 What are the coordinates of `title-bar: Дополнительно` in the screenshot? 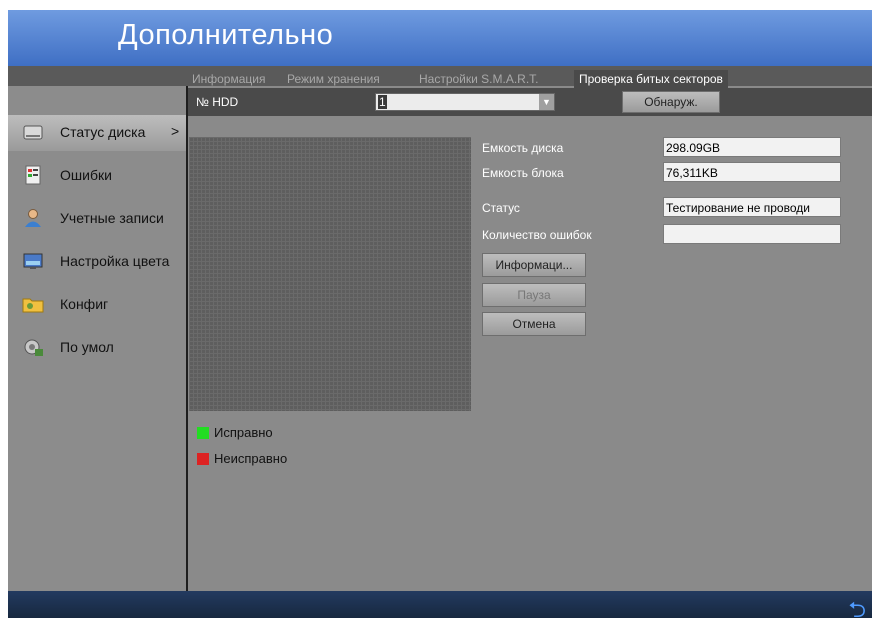 It's located at (440, 38).